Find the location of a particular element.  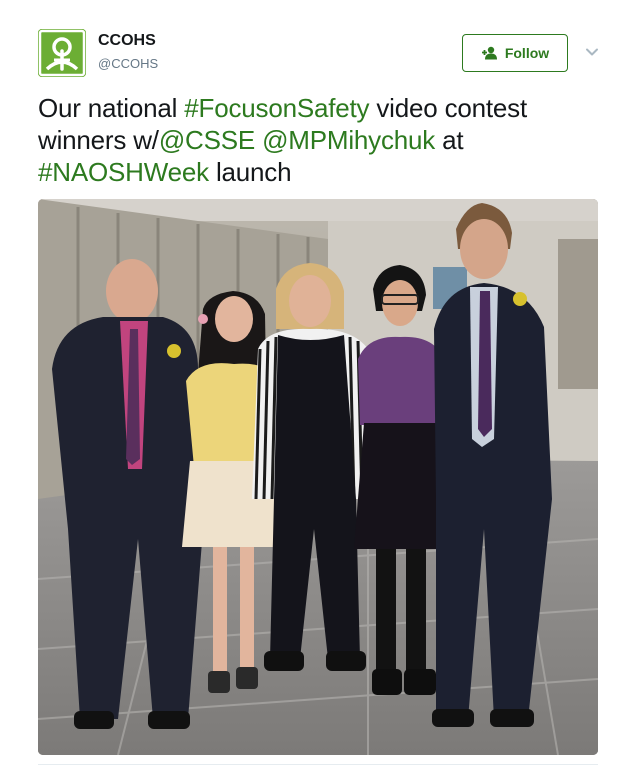

chevron-down-icon is located at coordinates (592, 52).